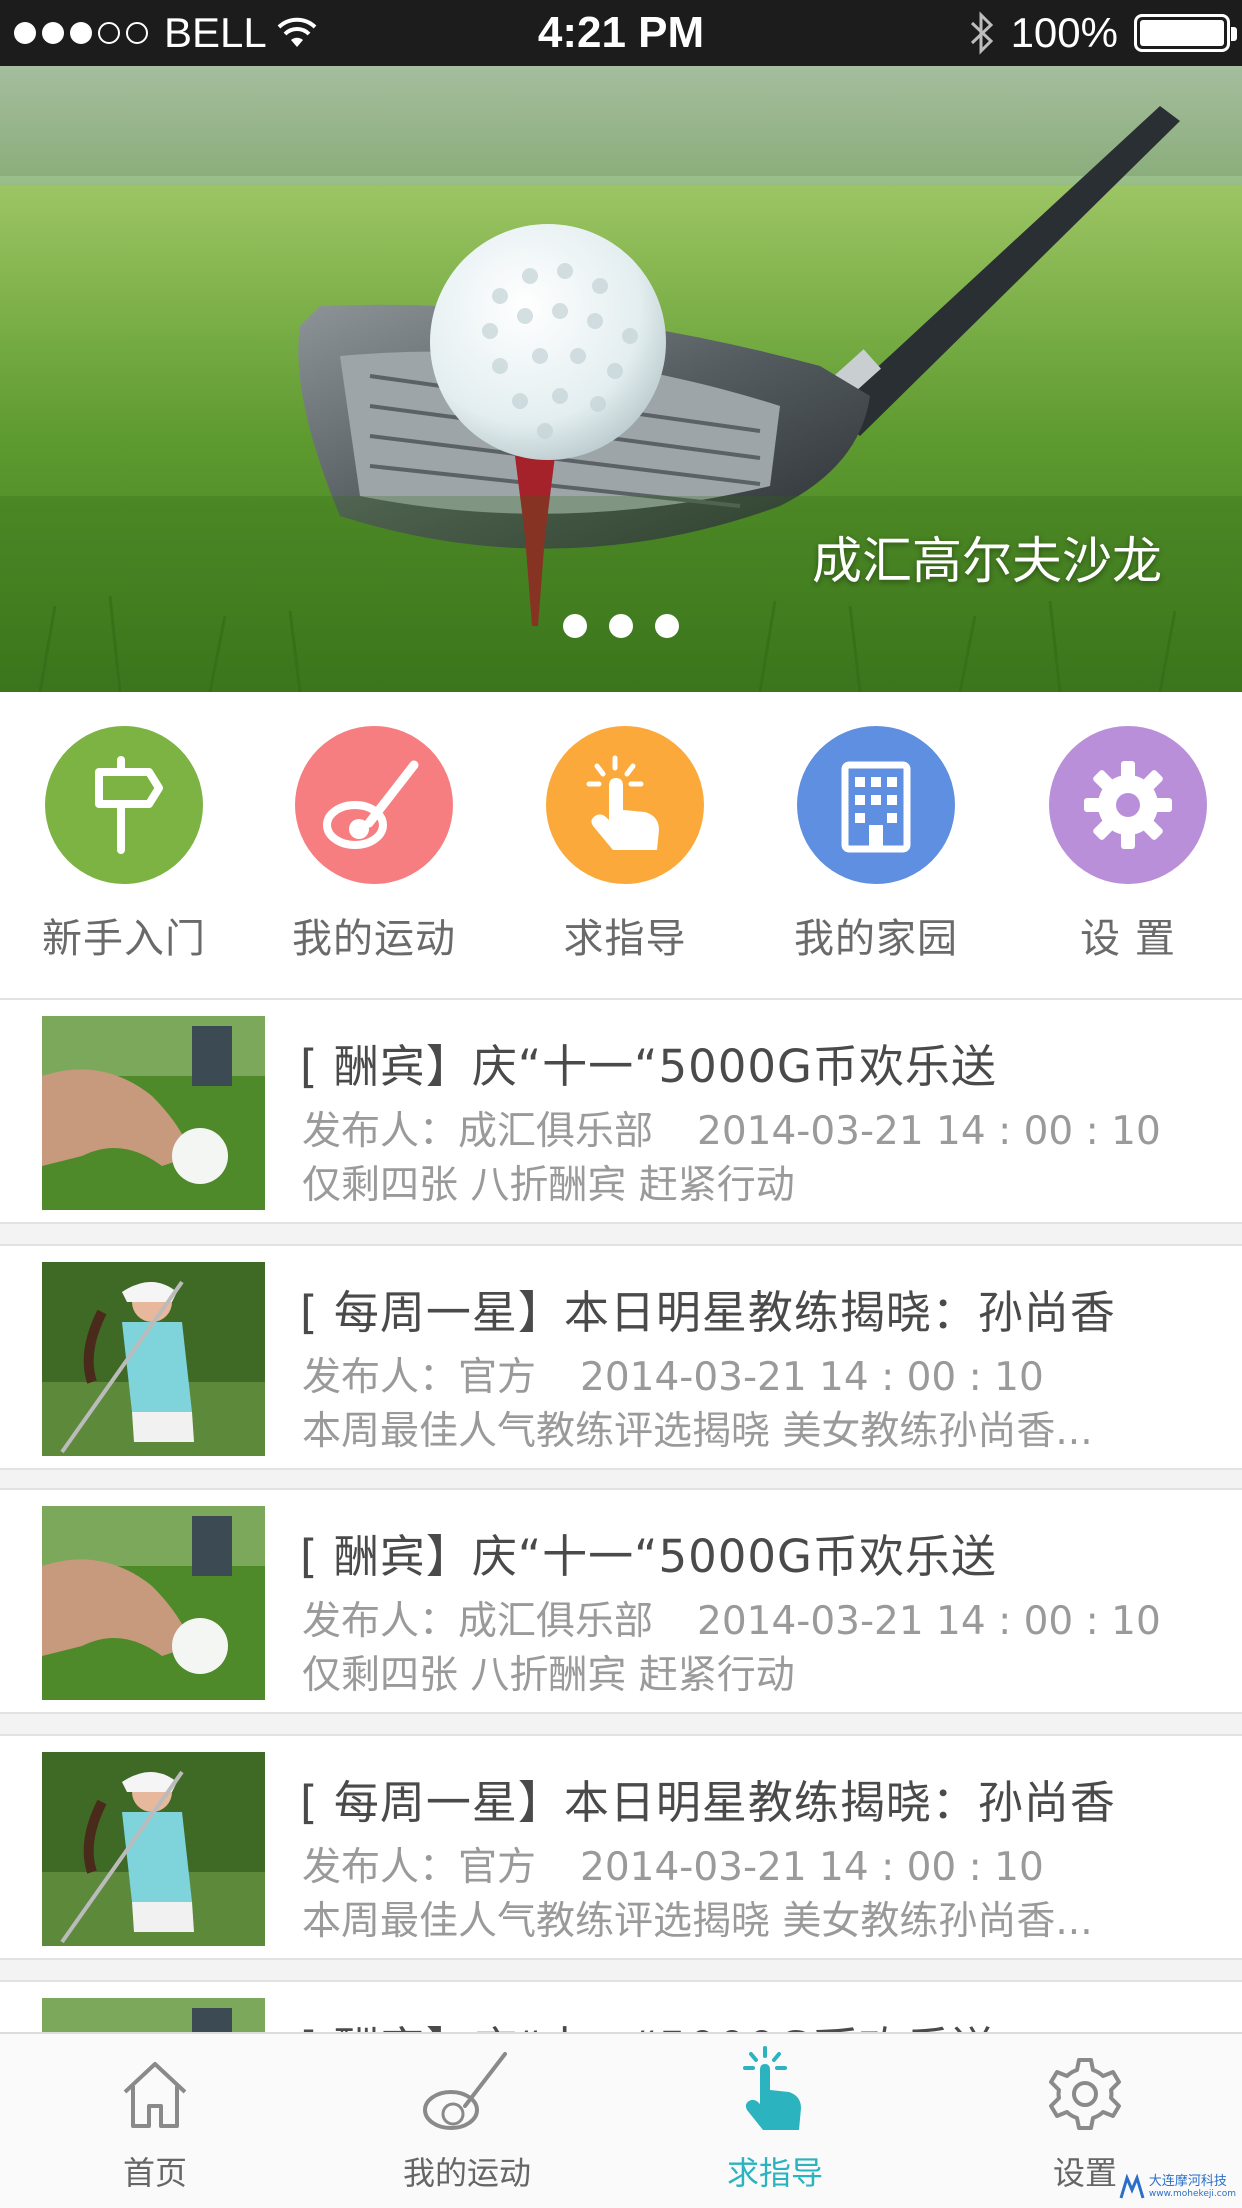 The height and width of the screenshot is (2208, 1242). I want to click on shortcut-guidance: 求指导, so click(625, 845).